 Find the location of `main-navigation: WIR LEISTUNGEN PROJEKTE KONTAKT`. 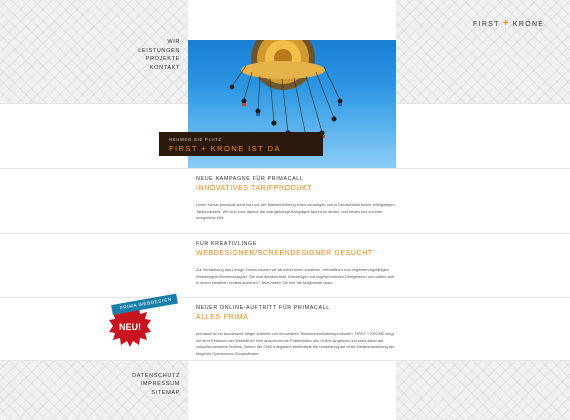

main-navigation: WIR LEISTUNGEN PROJEKTE KONTAKT is located at coordinates (159, 55).